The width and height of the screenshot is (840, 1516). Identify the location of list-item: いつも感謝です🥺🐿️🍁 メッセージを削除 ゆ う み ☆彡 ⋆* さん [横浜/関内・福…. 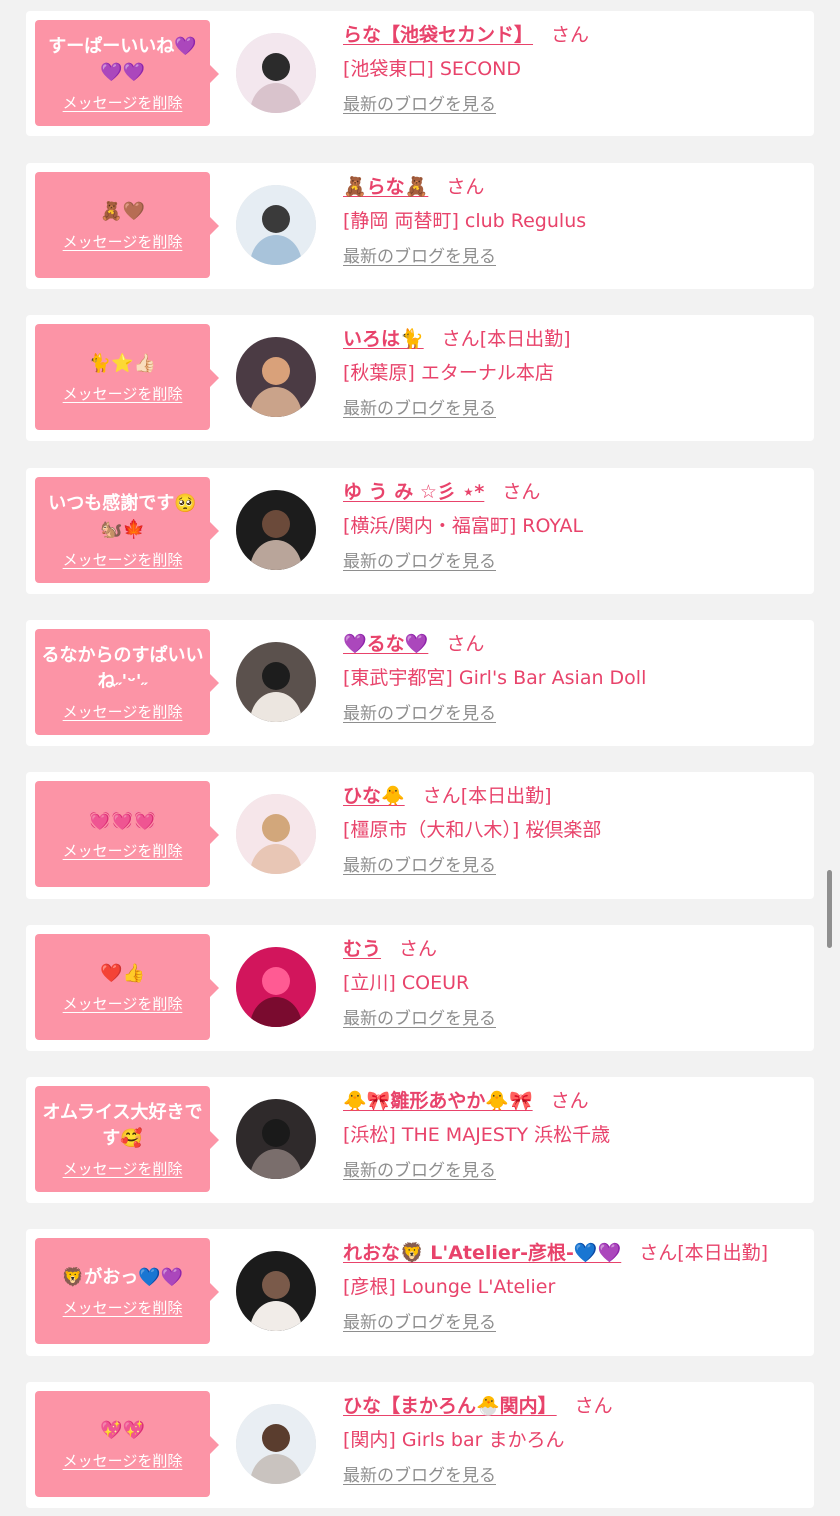
(420, 531).